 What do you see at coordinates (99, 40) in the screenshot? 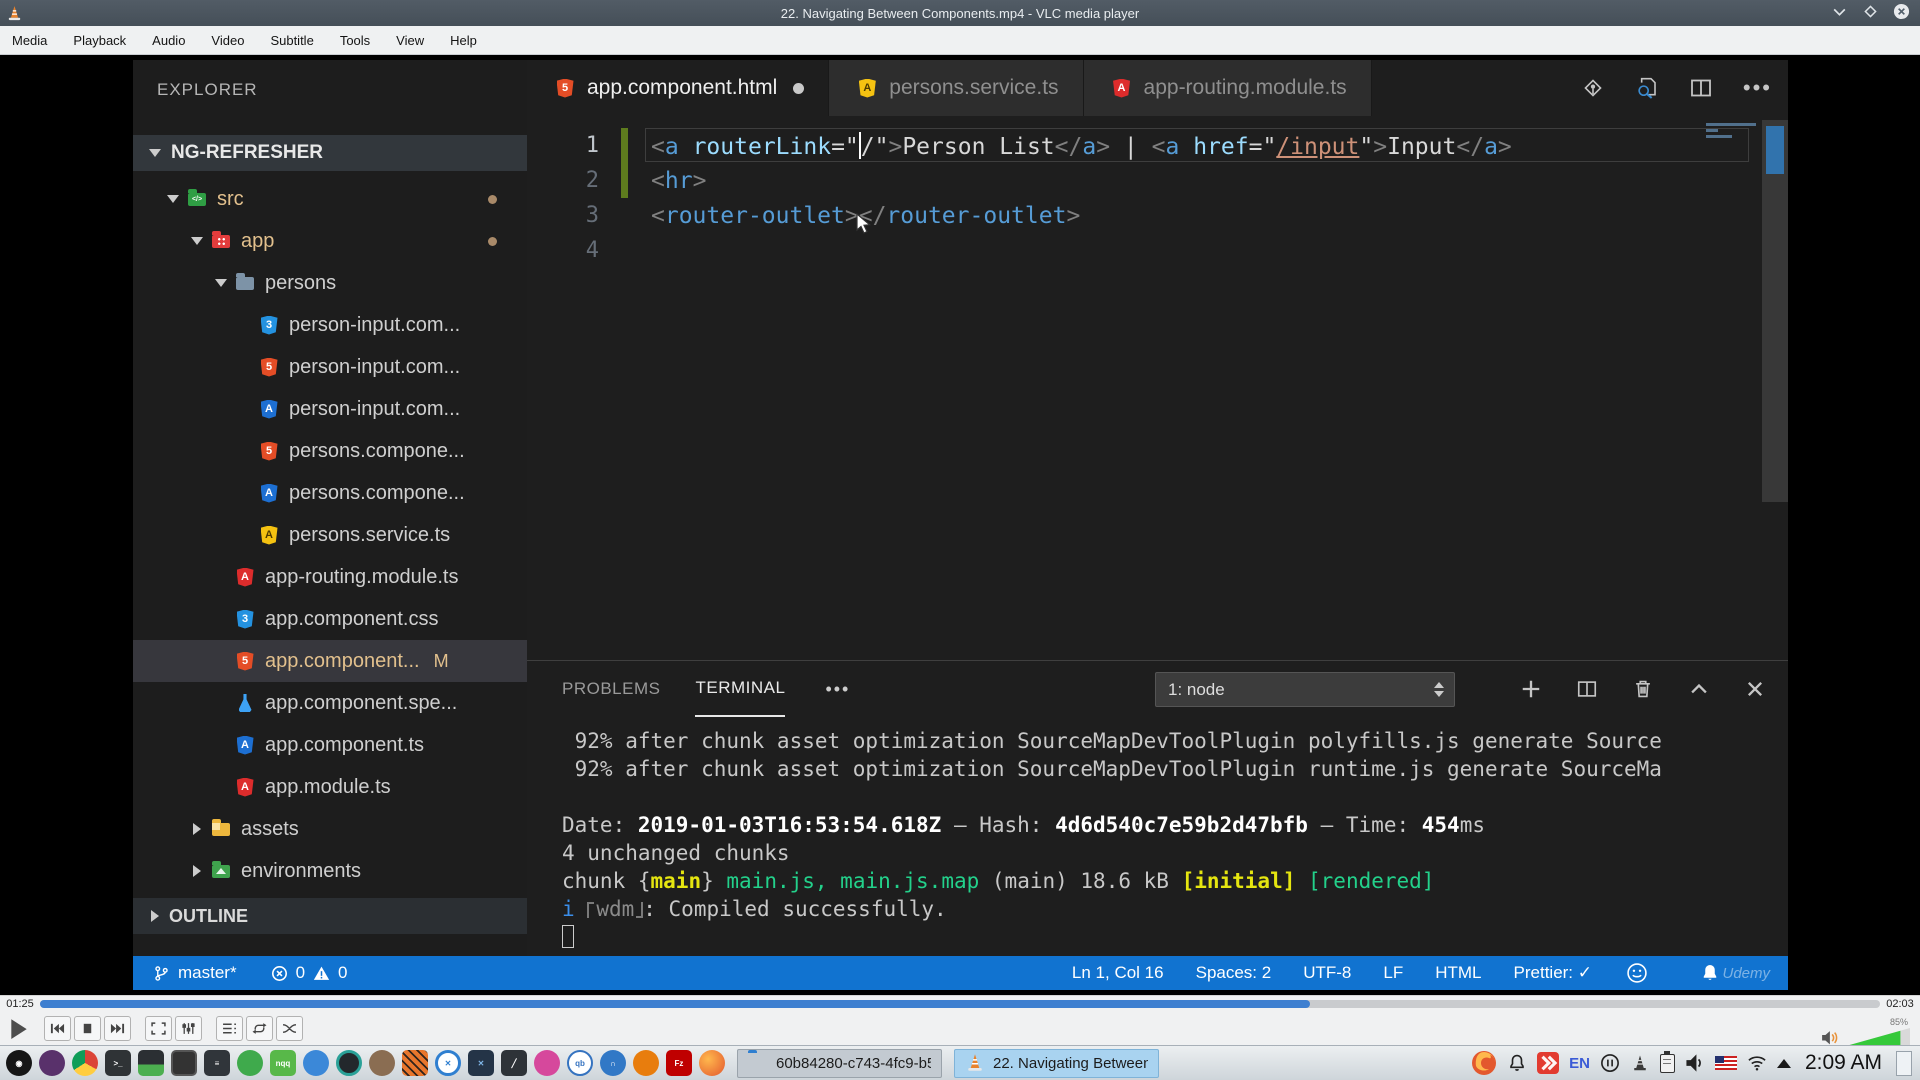
I see `menu-playback: Playback` at bounding box center [99, 40].